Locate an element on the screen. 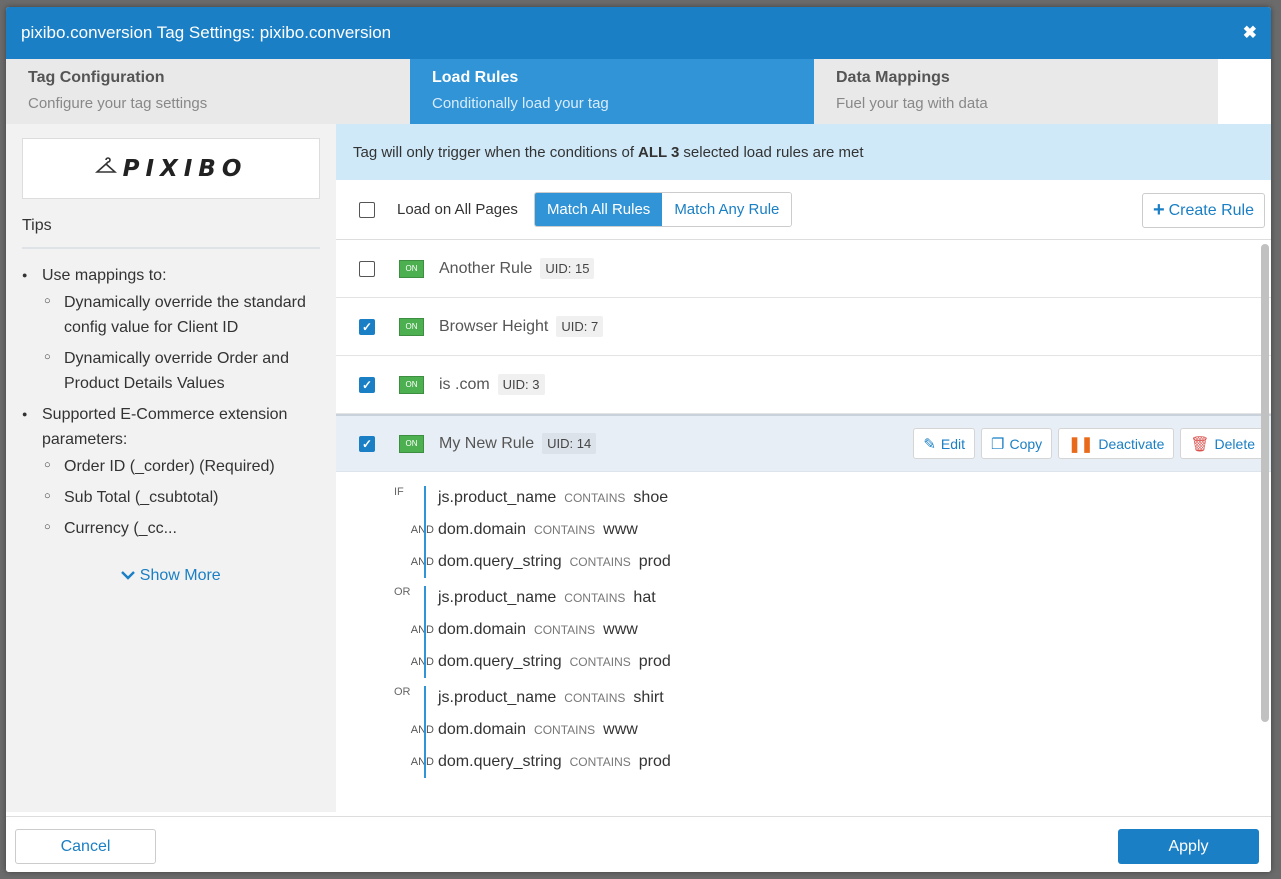  condition-value: shirt is located at coordinates (648, 697).